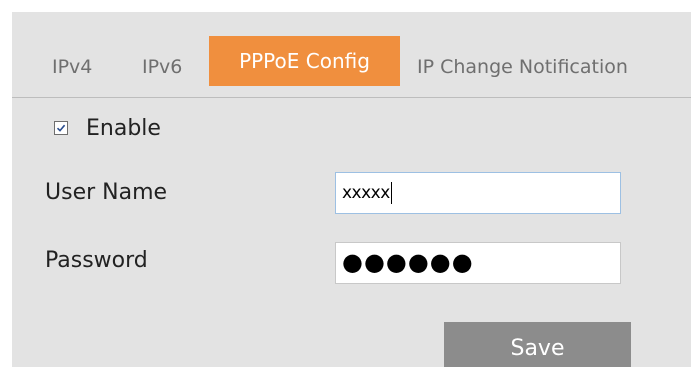 The image size is (691, 376). Describe the element at coordinates (478, 263) in the screenshot. I see `password-input: ●●●●●●` at that location.